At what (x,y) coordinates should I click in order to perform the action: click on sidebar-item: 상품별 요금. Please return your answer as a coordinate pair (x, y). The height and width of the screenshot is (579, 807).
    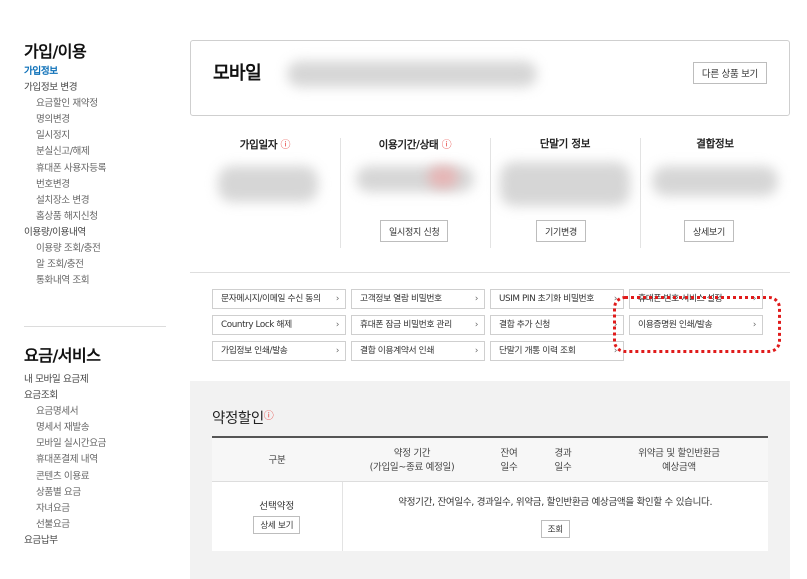
    Looking at the image, I should click on (87, 493).